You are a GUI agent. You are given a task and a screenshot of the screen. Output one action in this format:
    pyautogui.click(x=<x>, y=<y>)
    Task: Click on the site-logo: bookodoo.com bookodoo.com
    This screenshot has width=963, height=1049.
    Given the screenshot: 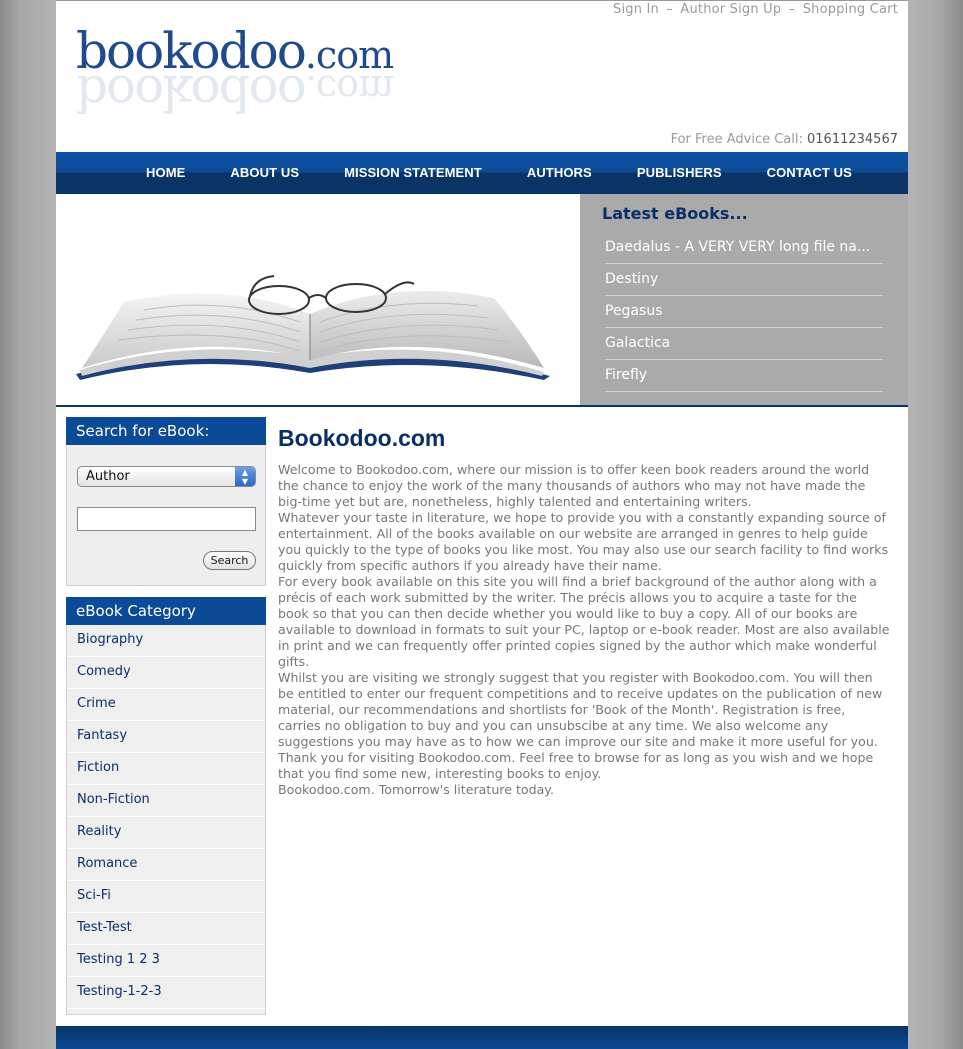 What is the action you would take?
    pyautogui.click(x=256, y=78)
    